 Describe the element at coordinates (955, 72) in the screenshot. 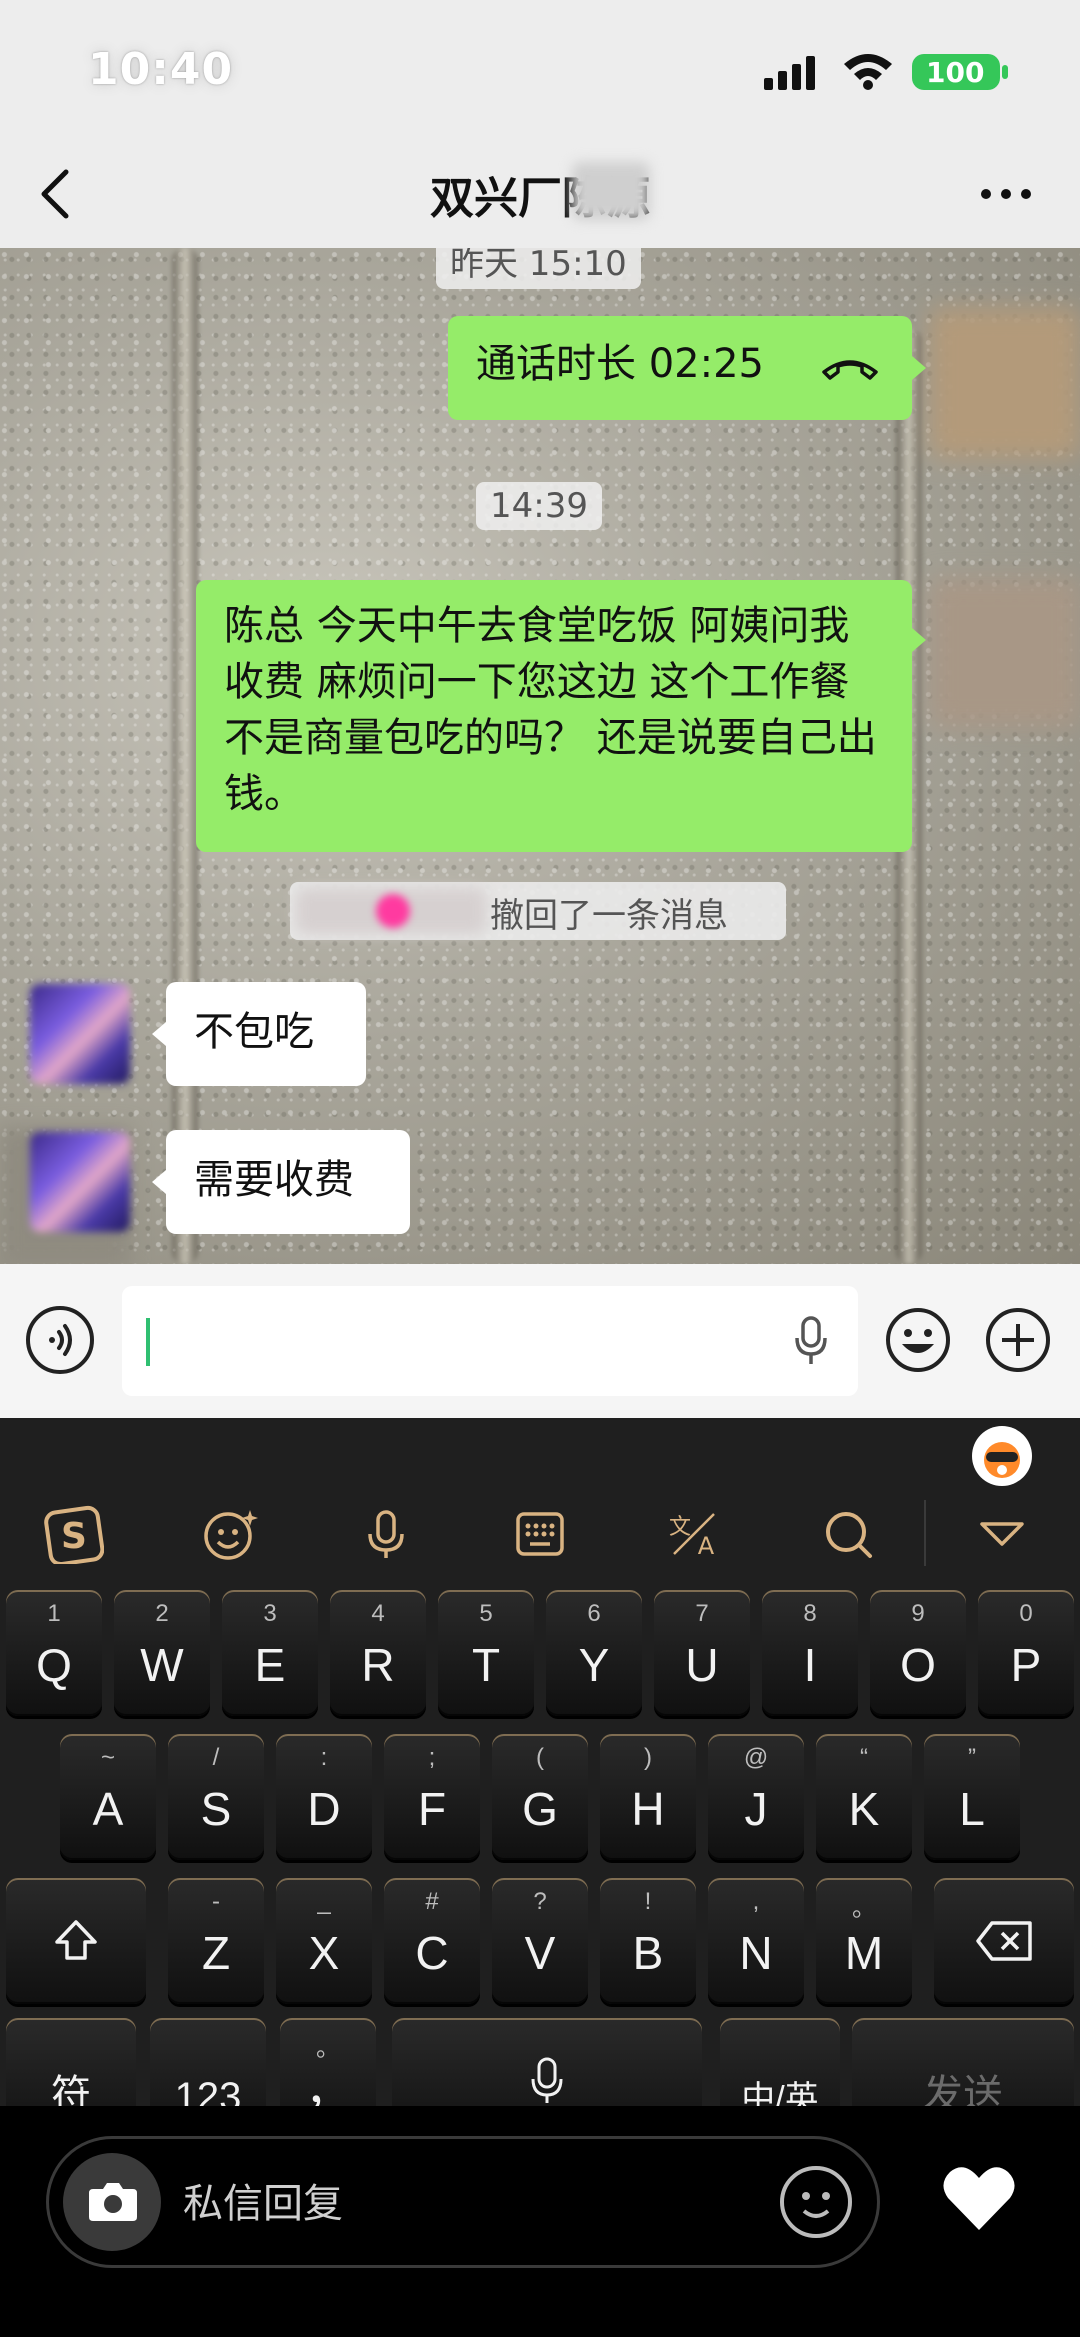

I see `battery-level: 100` at that location.